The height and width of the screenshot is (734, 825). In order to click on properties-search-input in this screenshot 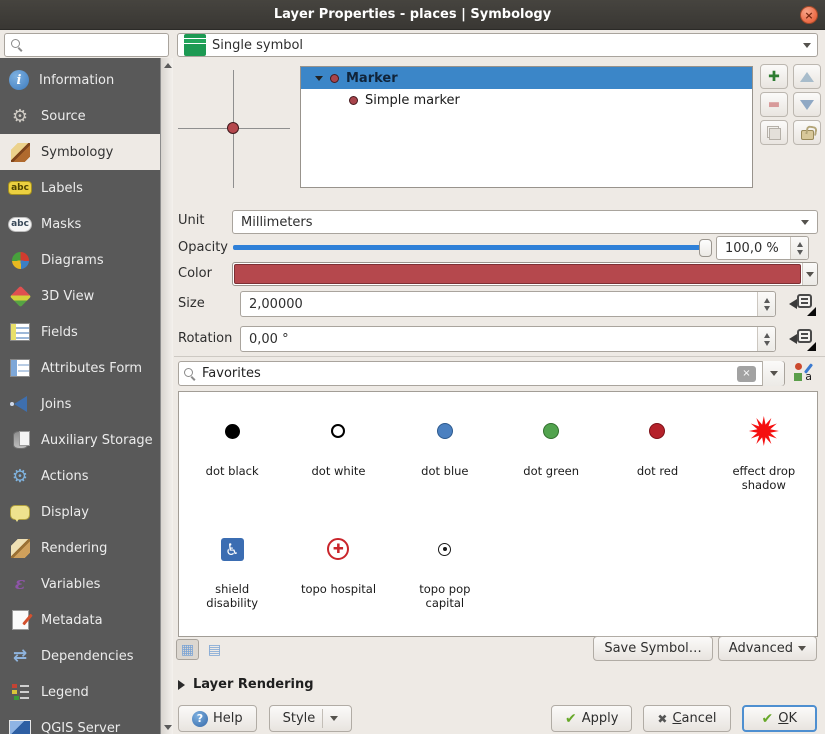, I will do `click(95, 45)`.